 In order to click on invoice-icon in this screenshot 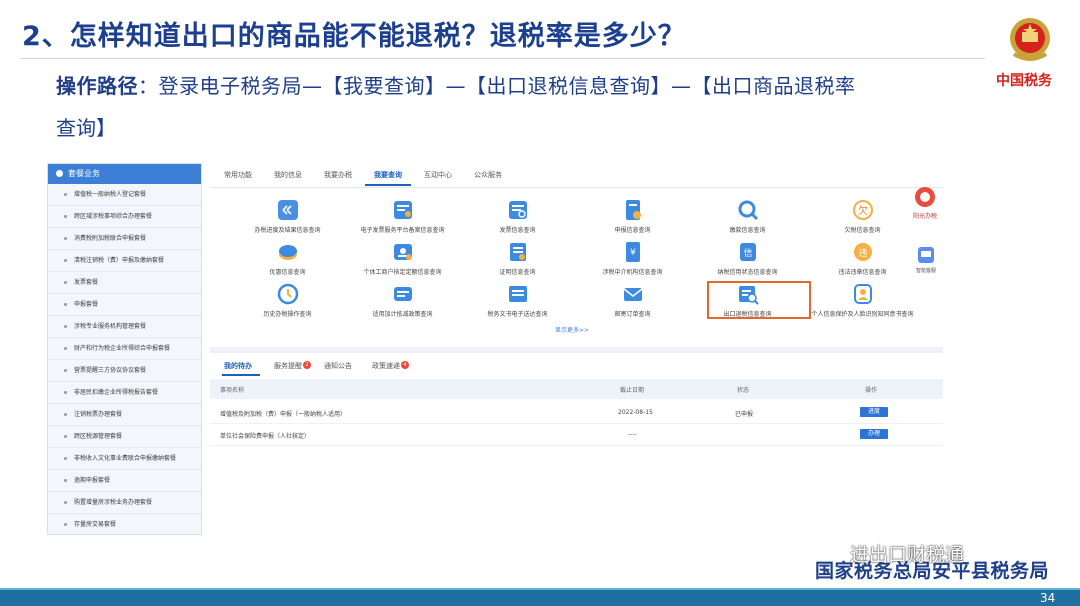, I will do `click(518, 210)`.